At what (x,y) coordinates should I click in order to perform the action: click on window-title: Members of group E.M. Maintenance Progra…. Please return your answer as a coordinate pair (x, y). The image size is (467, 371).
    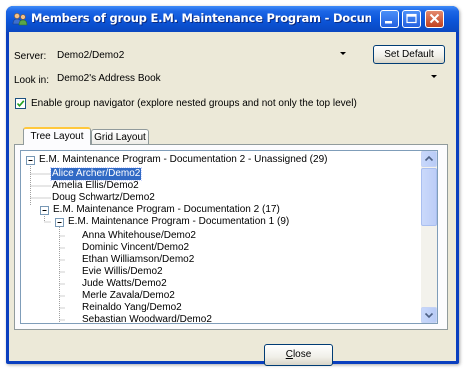
    Looking at the image, I should click on (201, 18).